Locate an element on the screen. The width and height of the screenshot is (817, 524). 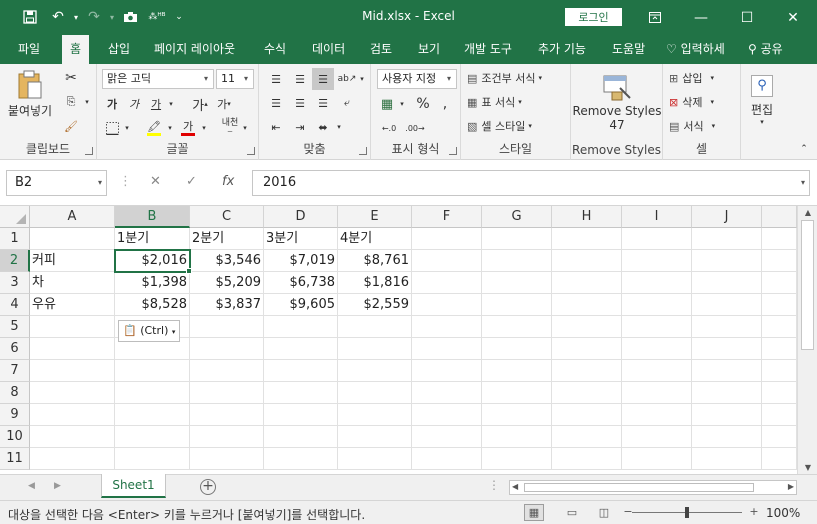
remove-styles-button: Remove Styles 47 is located at coordinates (617, 103).